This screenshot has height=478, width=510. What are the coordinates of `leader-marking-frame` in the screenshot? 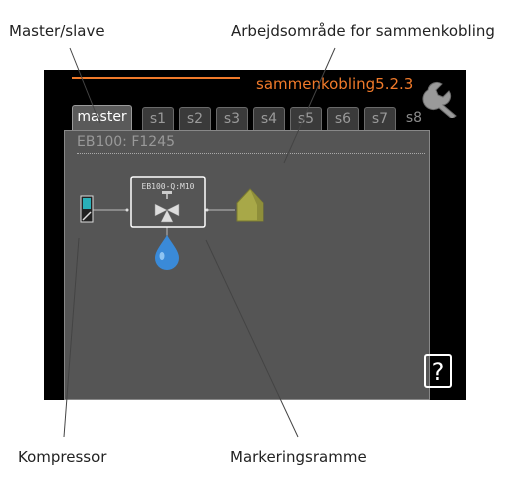 It's located at (252, 338).